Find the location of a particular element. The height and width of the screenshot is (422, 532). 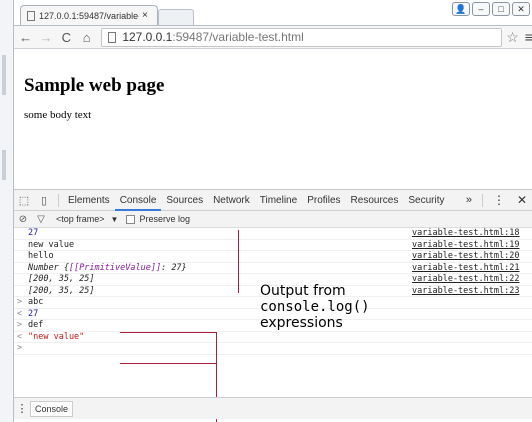

browser-tab: 127.0.0.1:59487/variable-t × is located at coordinates (89, 15).